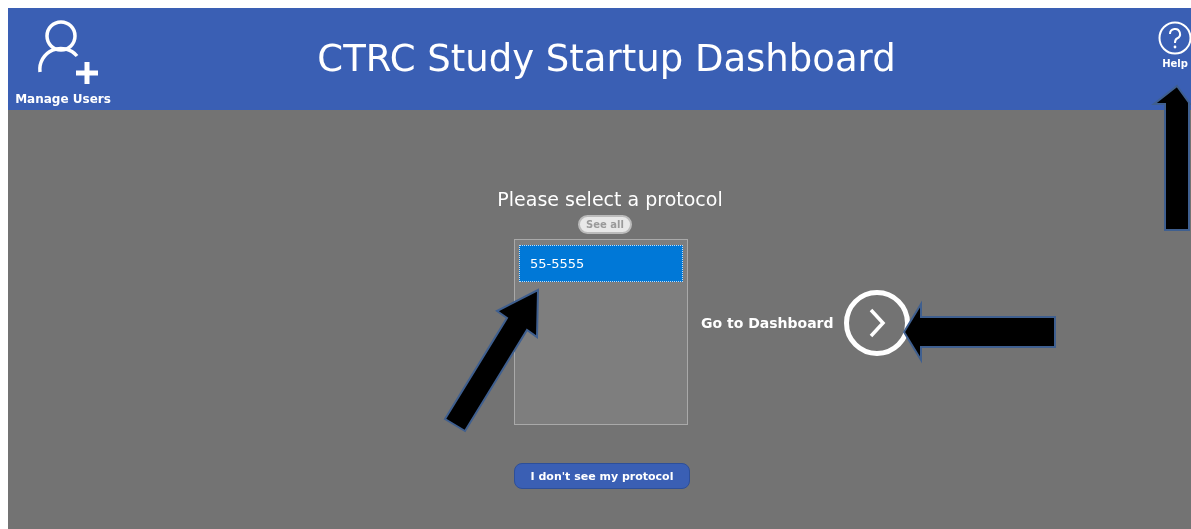 Image resolution: width=1191 pixels, height=529 pixels. Describe the element at coordinates (68, 53) in the screenshot. I see `add-user-icon` at that location.